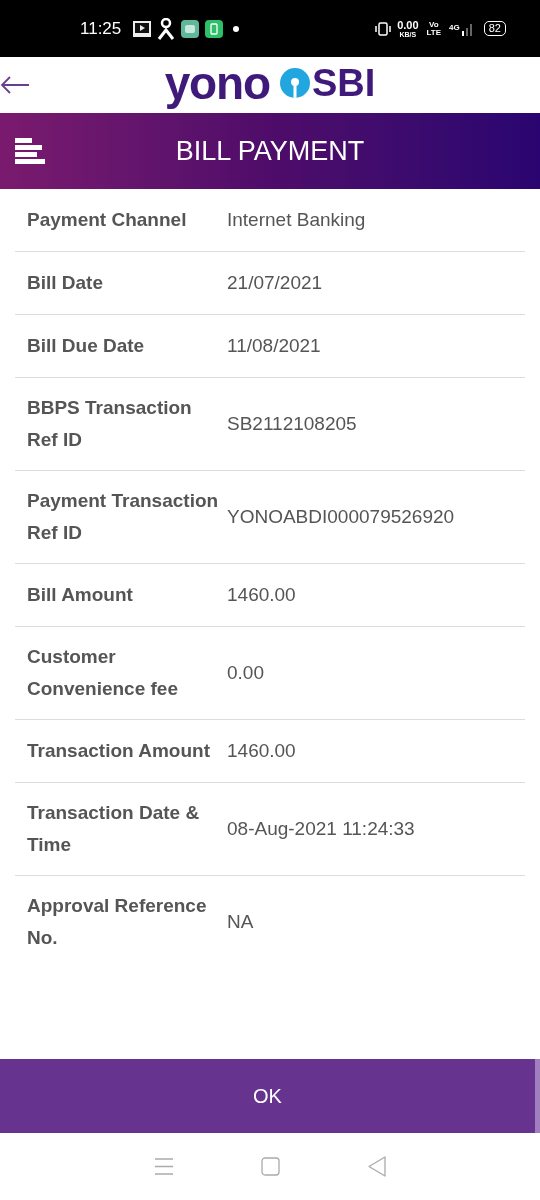  Describe the element at coordinates (214, 28) in the screenshot. I see `battery-app-icon` at that location.